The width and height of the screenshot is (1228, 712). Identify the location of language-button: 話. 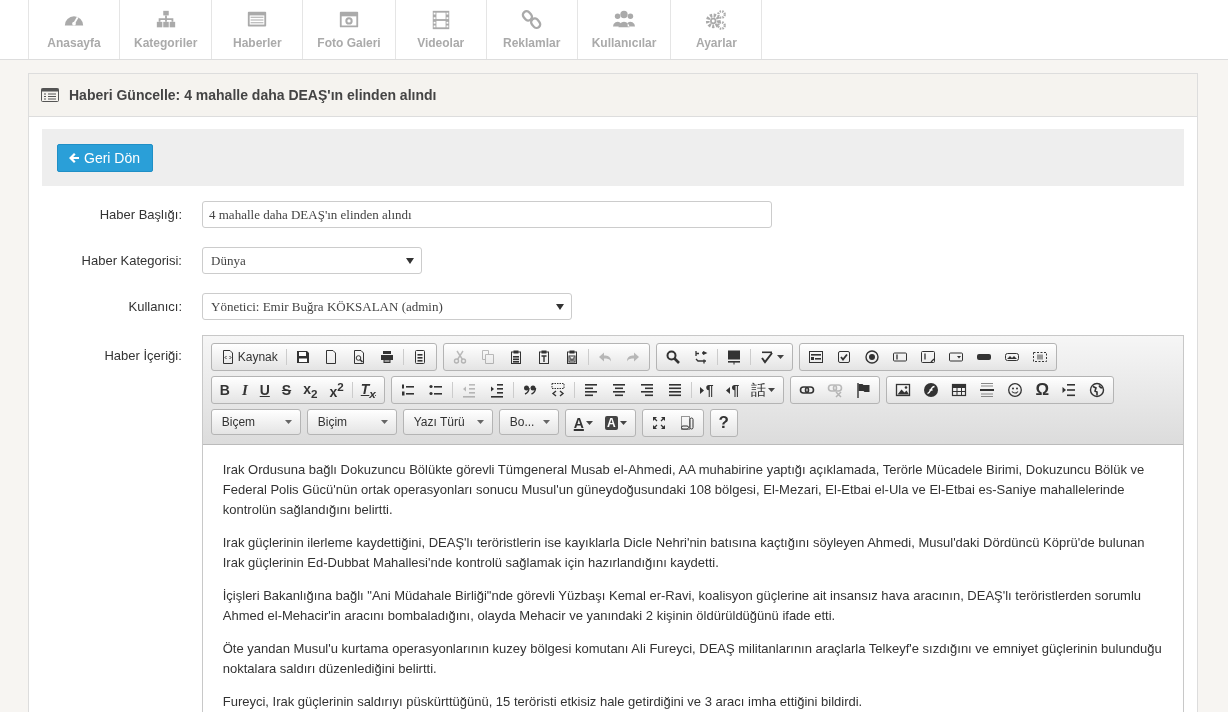
(763, 390).